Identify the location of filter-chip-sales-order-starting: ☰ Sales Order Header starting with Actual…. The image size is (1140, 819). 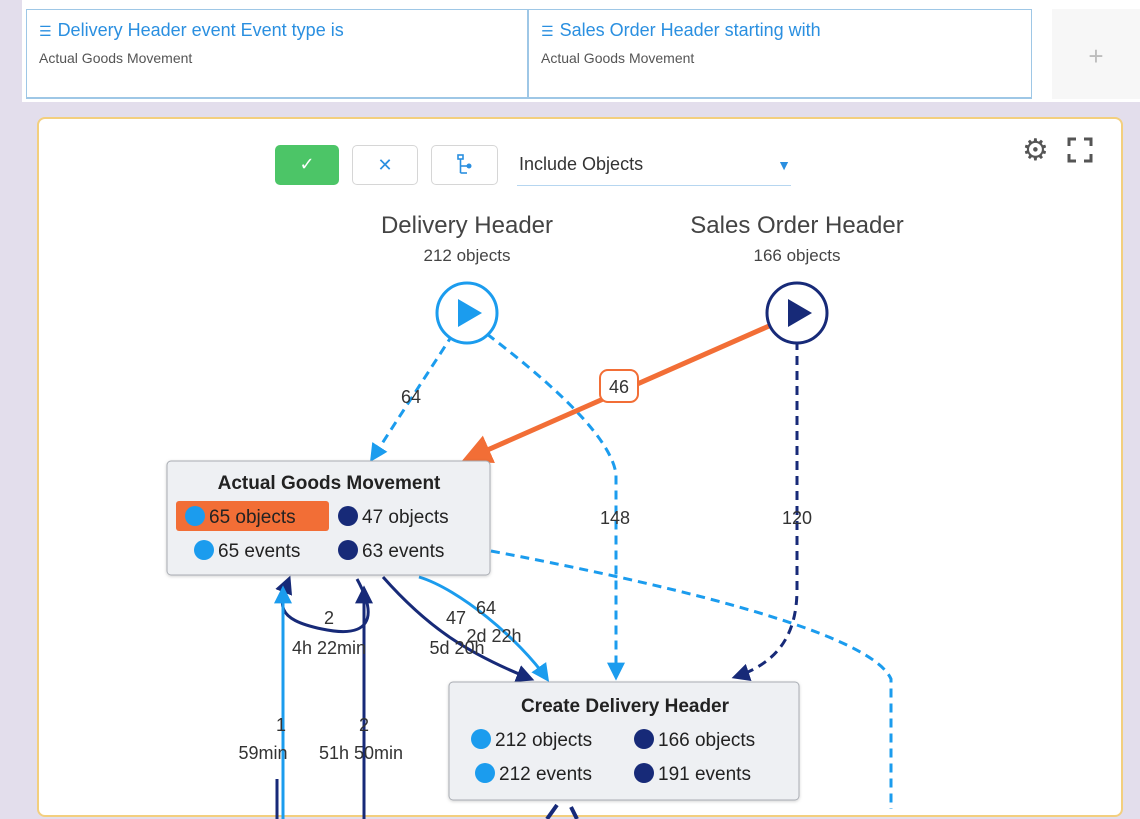
(780, 54).